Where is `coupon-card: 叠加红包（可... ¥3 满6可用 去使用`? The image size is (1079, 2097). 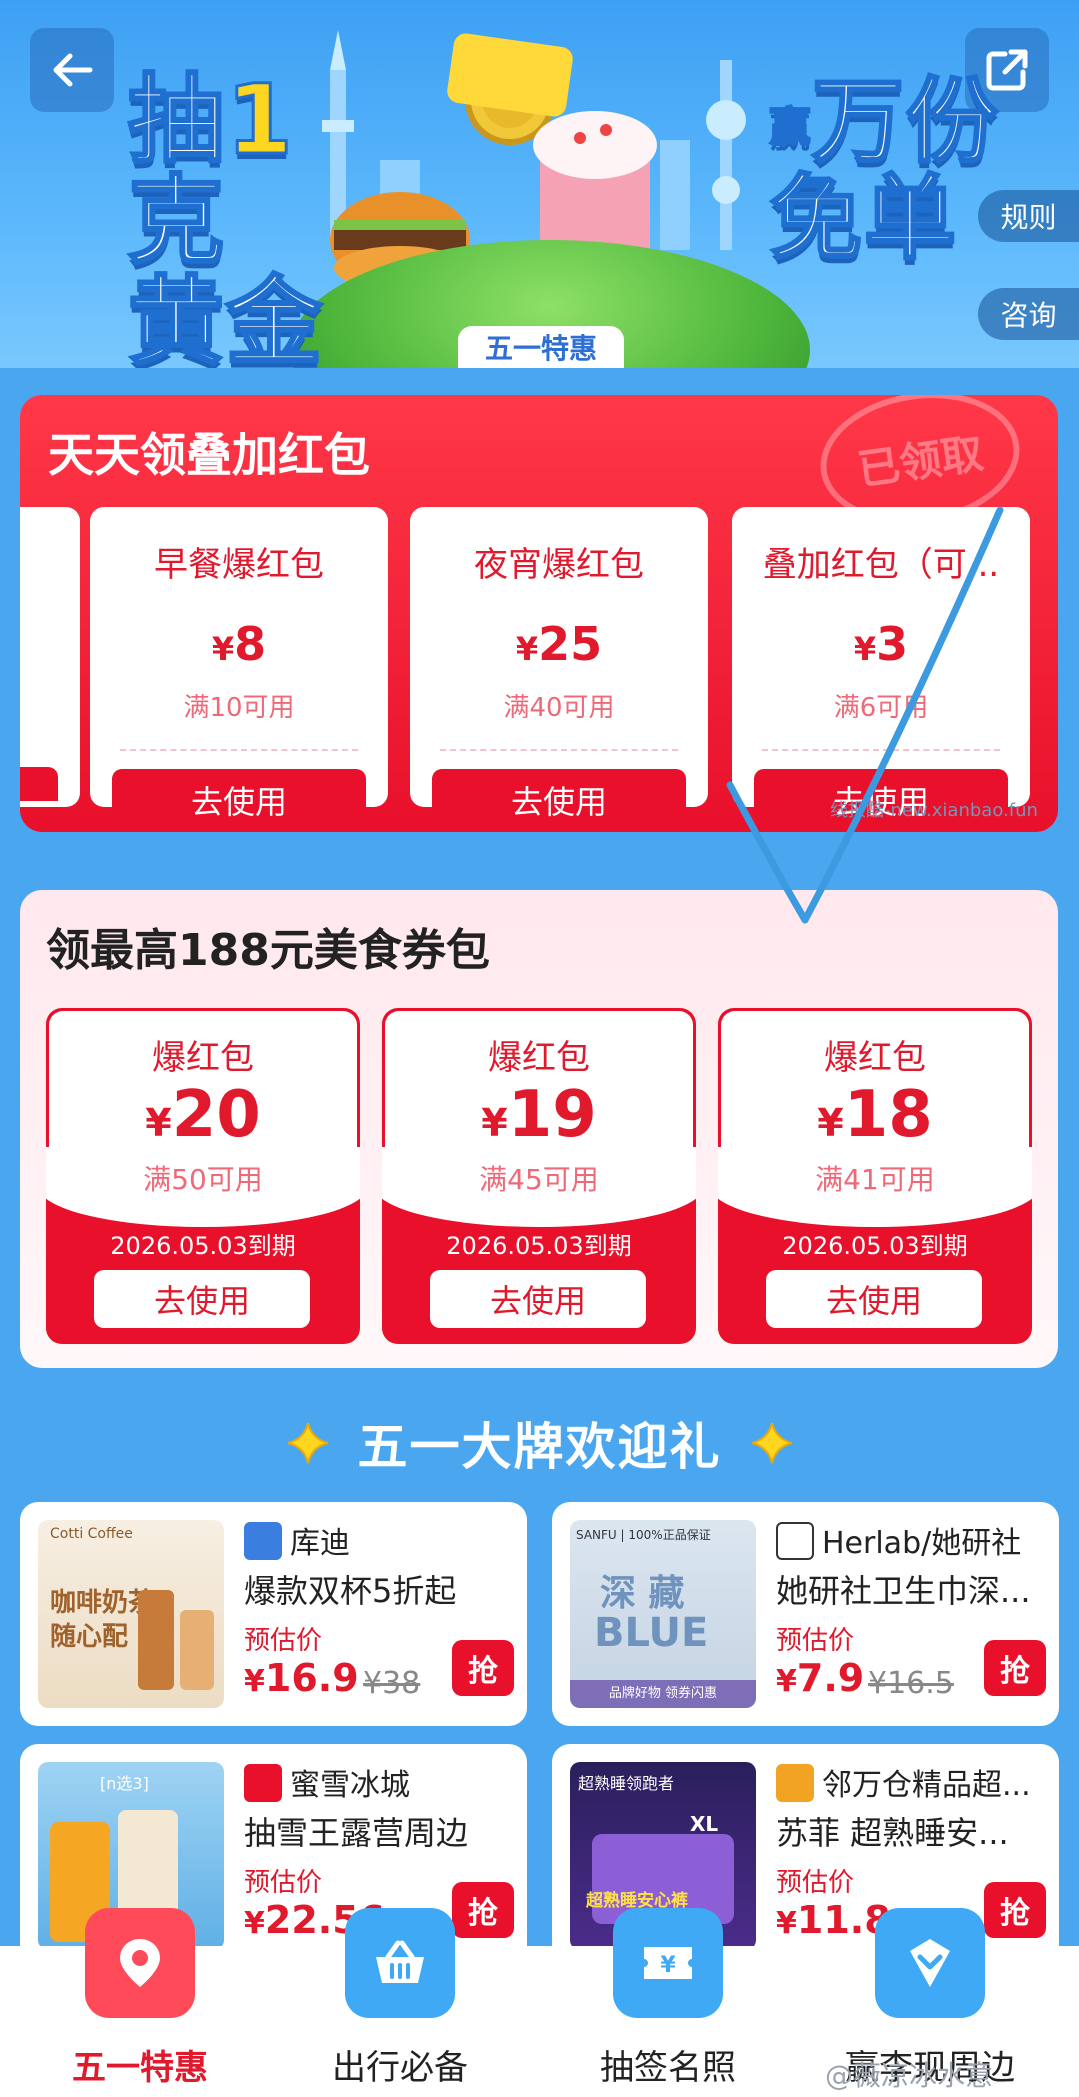 coupon-card: 叠加红包（可... ¥3 满6可用 去使用 is located at coordinates (881, 669).